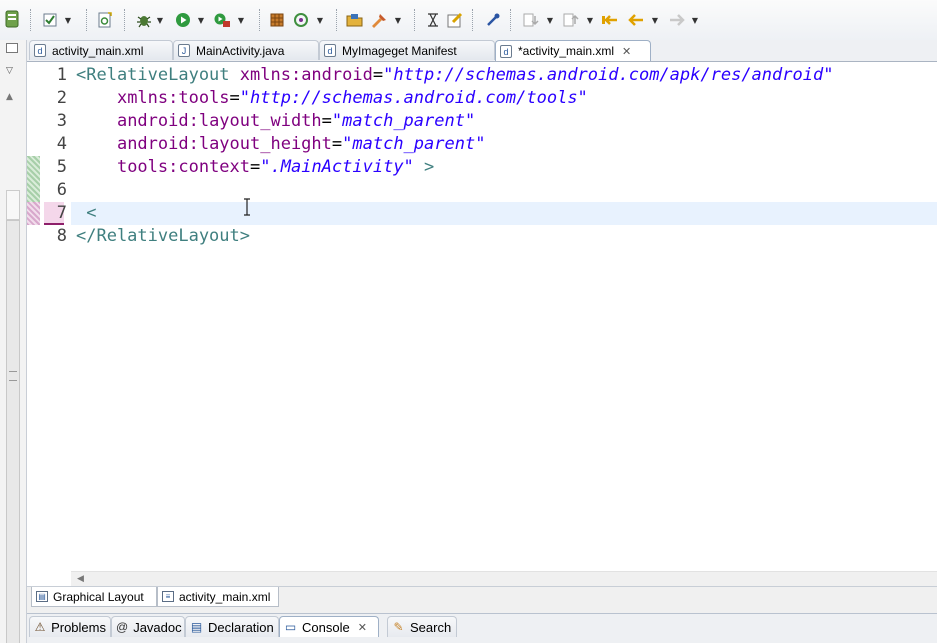 Image resolution: width=937 pixels, height=643 pixels. Describe the element at coordinates (566, 51) in the screenshot. I see `tab-label: *activity_main.xml` at that location.